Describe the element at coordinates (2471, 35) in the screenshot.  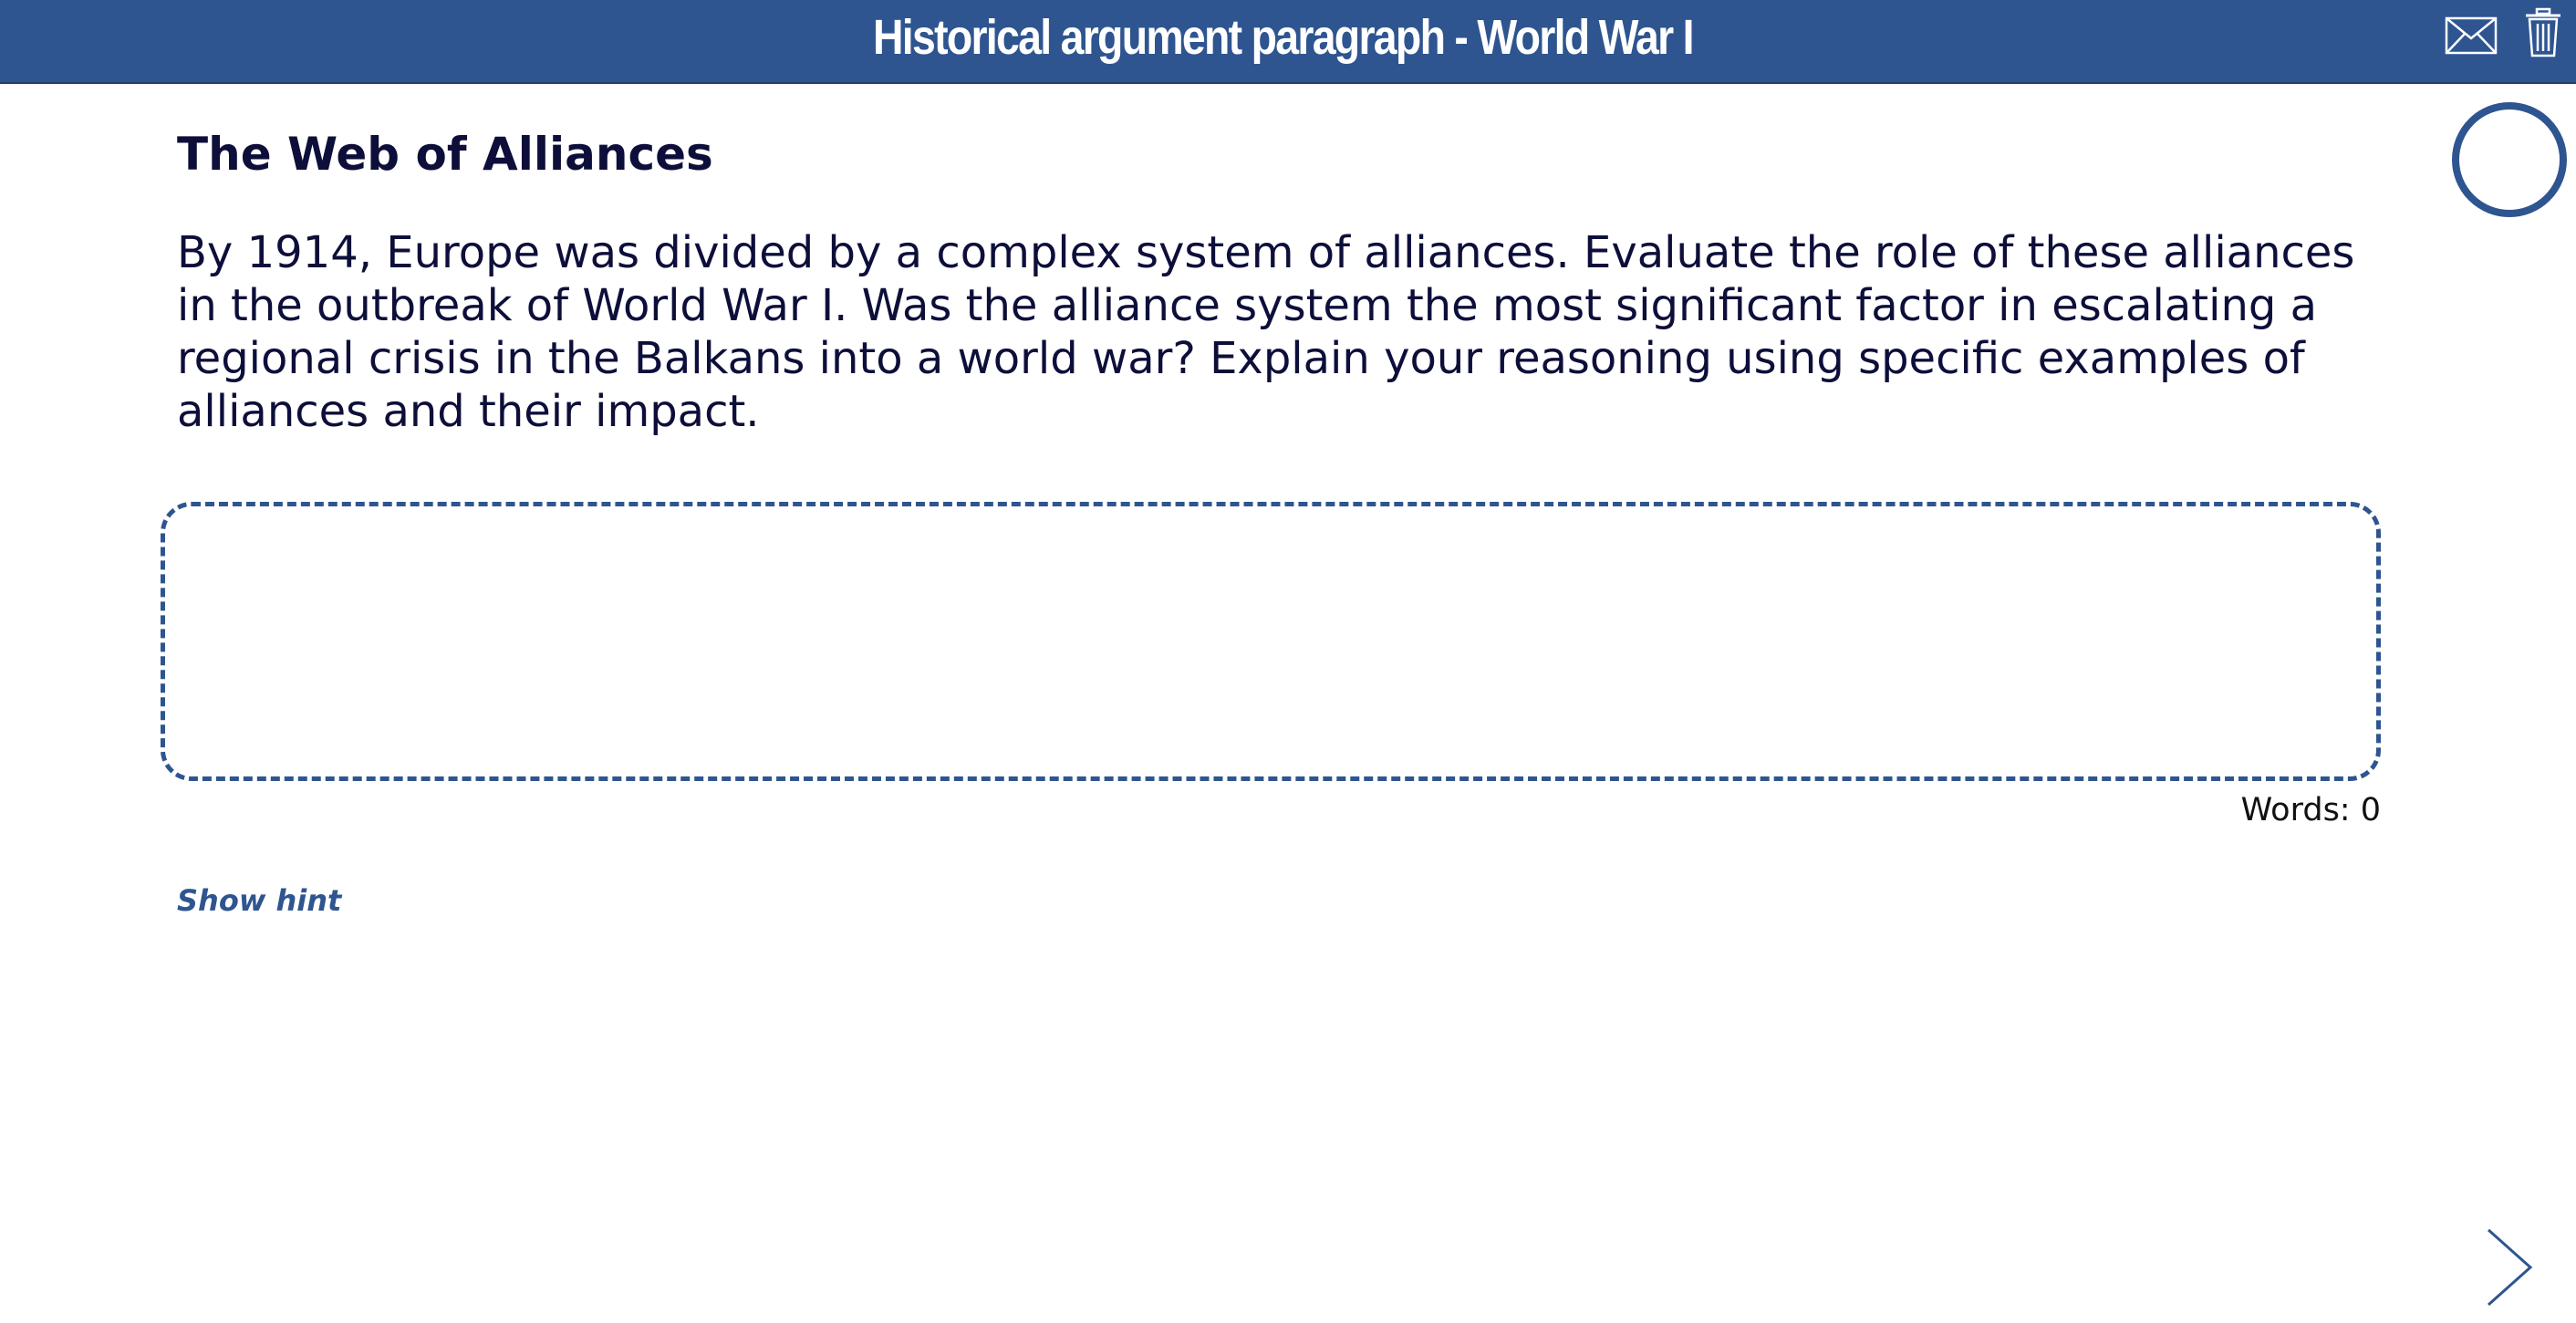
I see `mail-icon` at that location.